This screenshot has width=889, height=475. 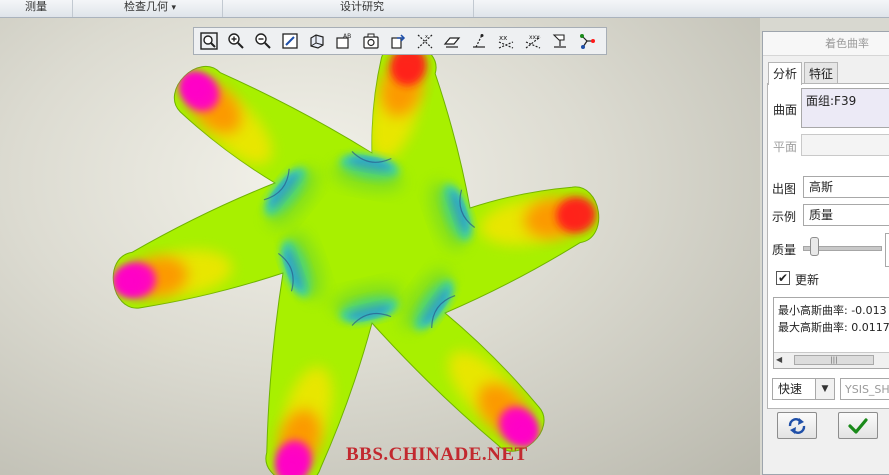 I want to click on named-view-icon, so click(x=371, y=41).